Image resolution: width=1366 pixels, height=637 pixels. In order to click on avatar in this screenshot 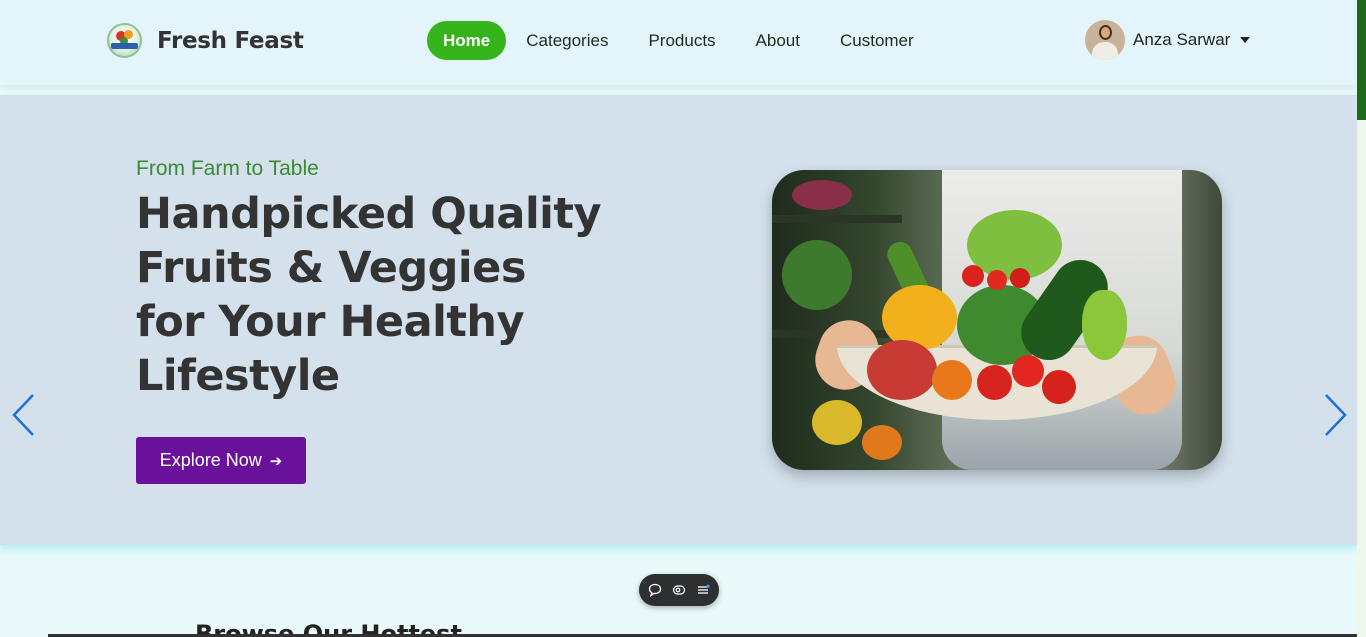, I will do `click(1105, 40)`.